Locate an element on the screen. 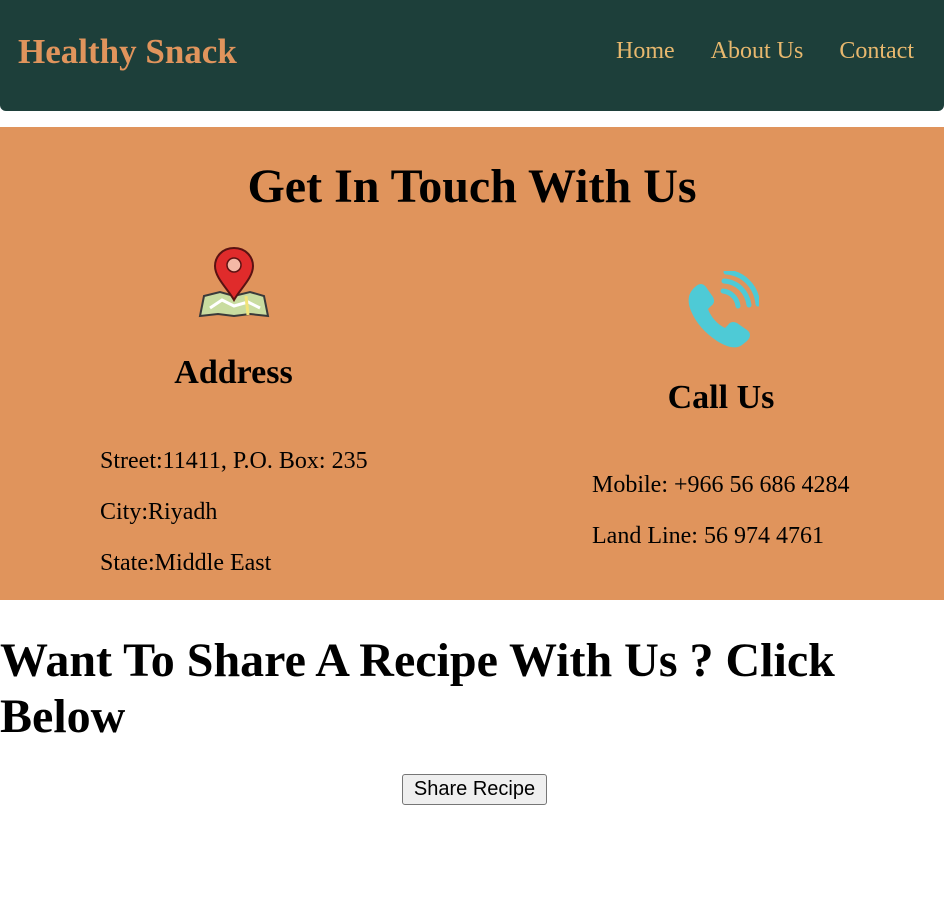 The width and height of the screenshot is (944, 904). call-heading: Call Us is located at coordinates (721, 397).